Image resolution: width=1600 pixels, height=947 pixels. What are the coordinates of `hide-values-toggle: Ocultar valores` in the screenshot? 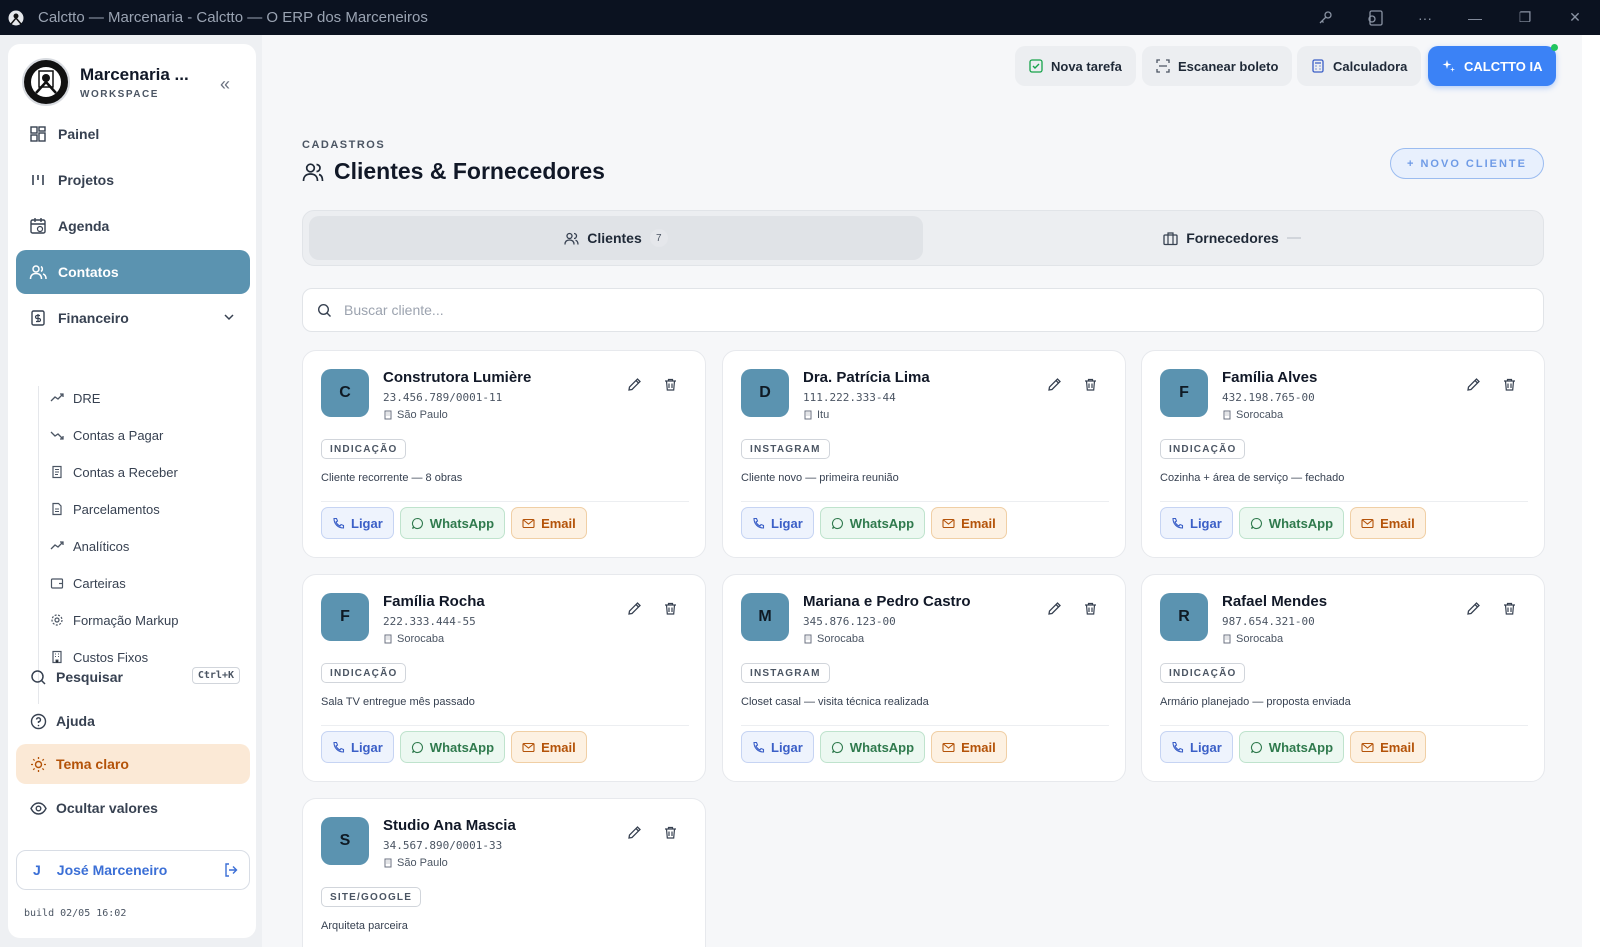 It's located at (133, 808).